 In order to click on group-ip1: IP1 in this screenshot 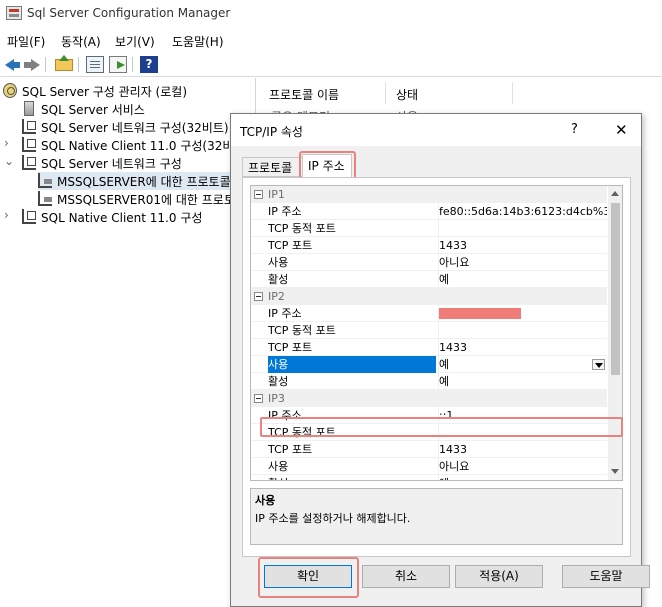, I will do `click(429, 194)`.